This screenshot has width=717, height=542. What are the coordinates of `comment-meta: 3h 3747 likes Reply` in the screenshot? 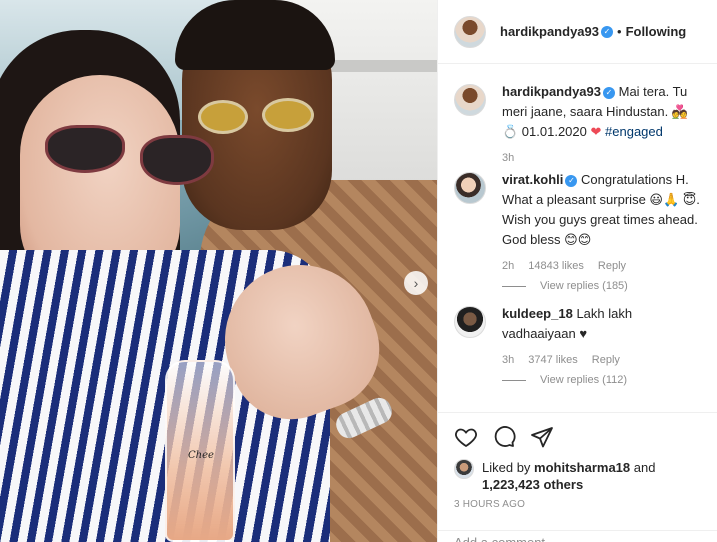 It's located at (601, 360).